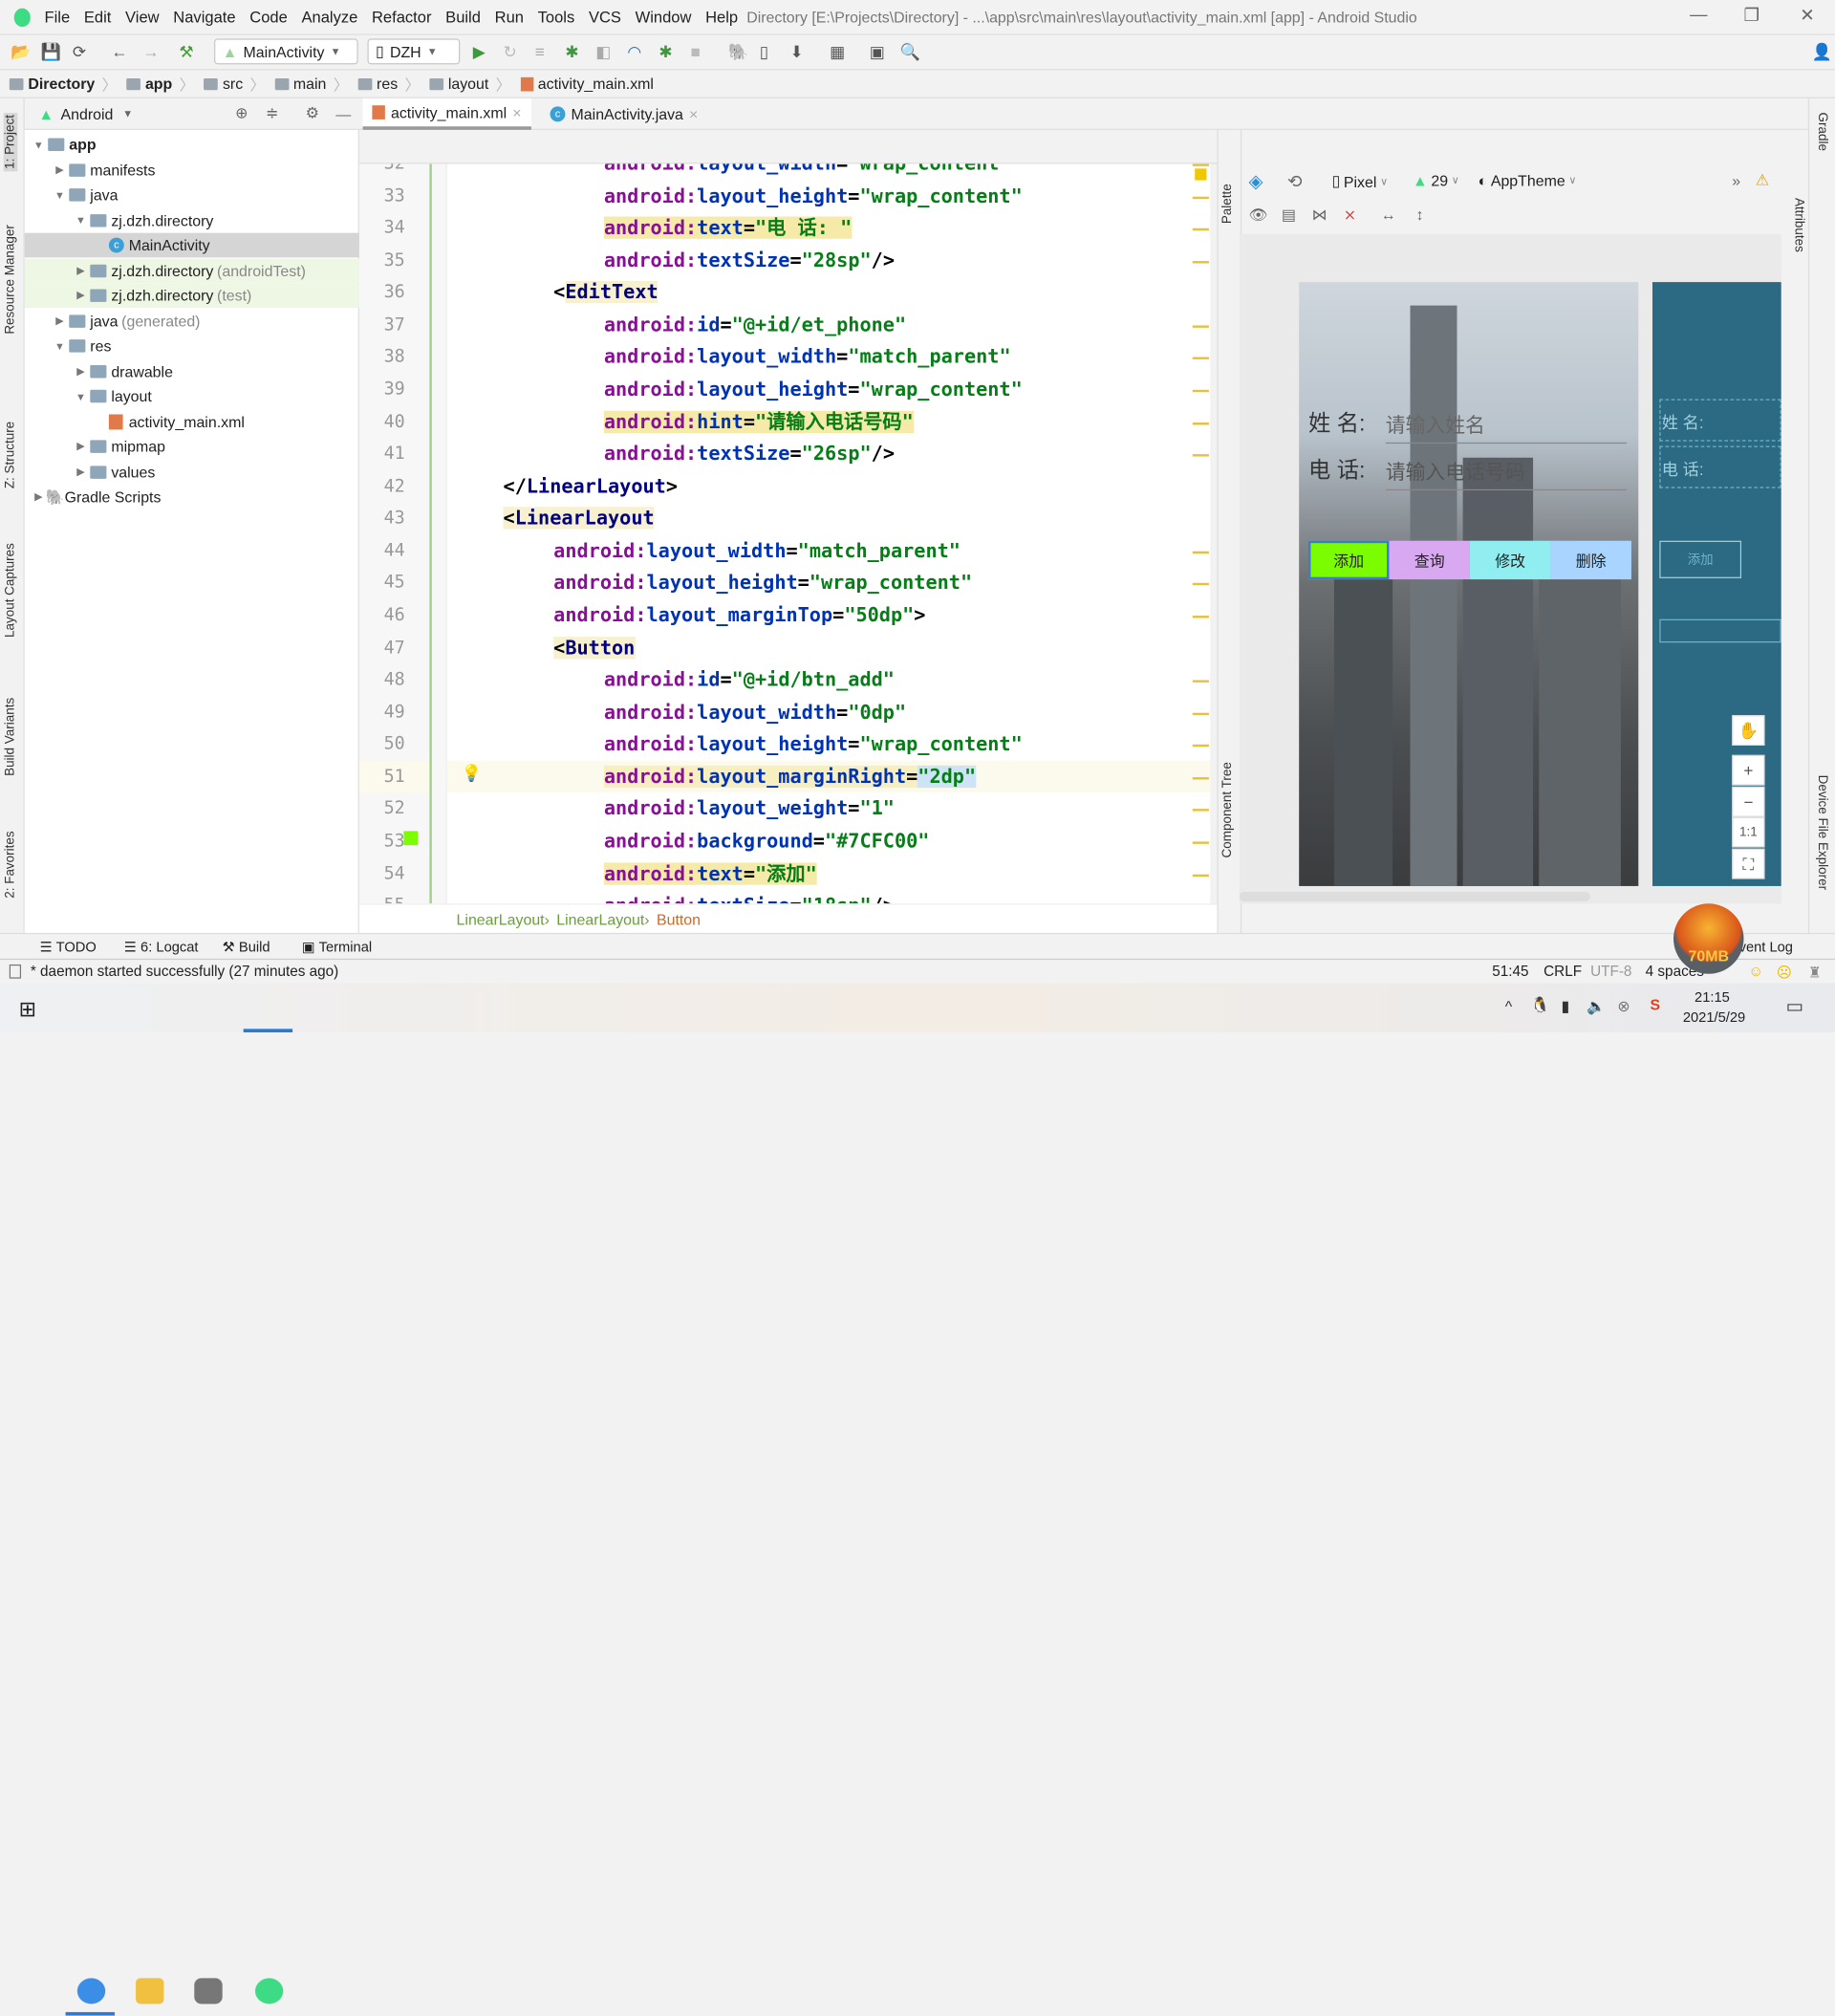  What do you see at coordinates (401, 17) in the screenshot?
I see `menu-refactor: Refactor` at bounding box center [401, 17].